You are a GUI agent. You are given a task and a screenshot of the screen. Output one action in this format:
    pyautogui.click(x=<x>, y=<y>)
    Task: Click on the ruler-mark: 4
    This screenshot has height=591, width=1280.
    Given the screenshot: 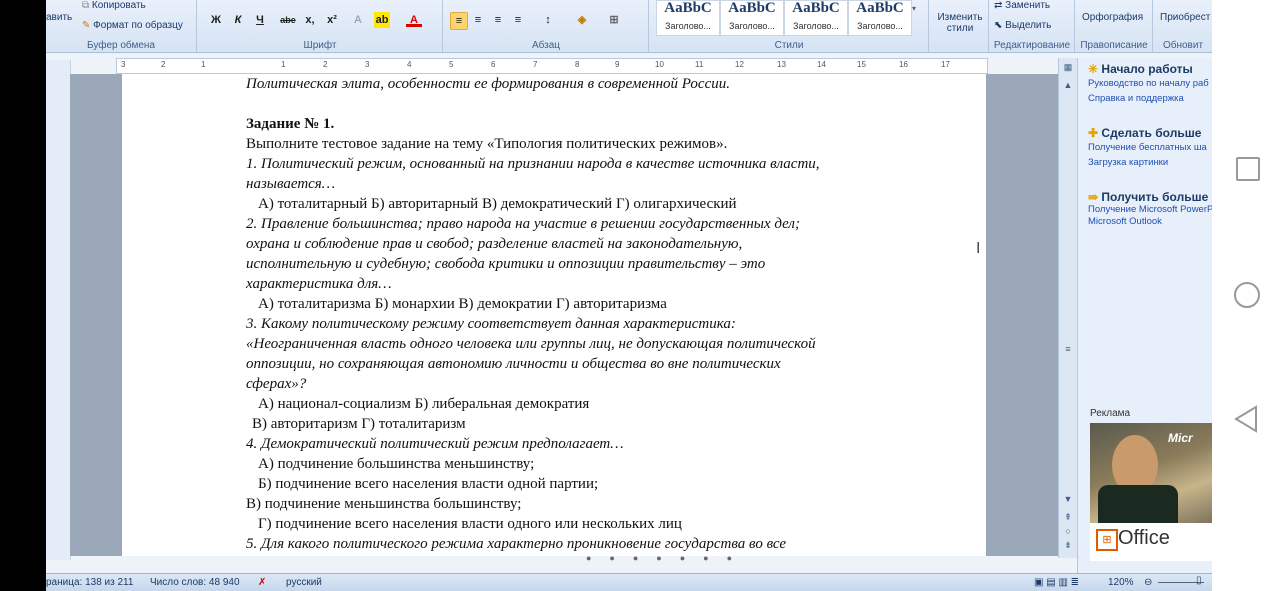 What is the action you would take?
    pyautogui.click(x=409, y=64)
    